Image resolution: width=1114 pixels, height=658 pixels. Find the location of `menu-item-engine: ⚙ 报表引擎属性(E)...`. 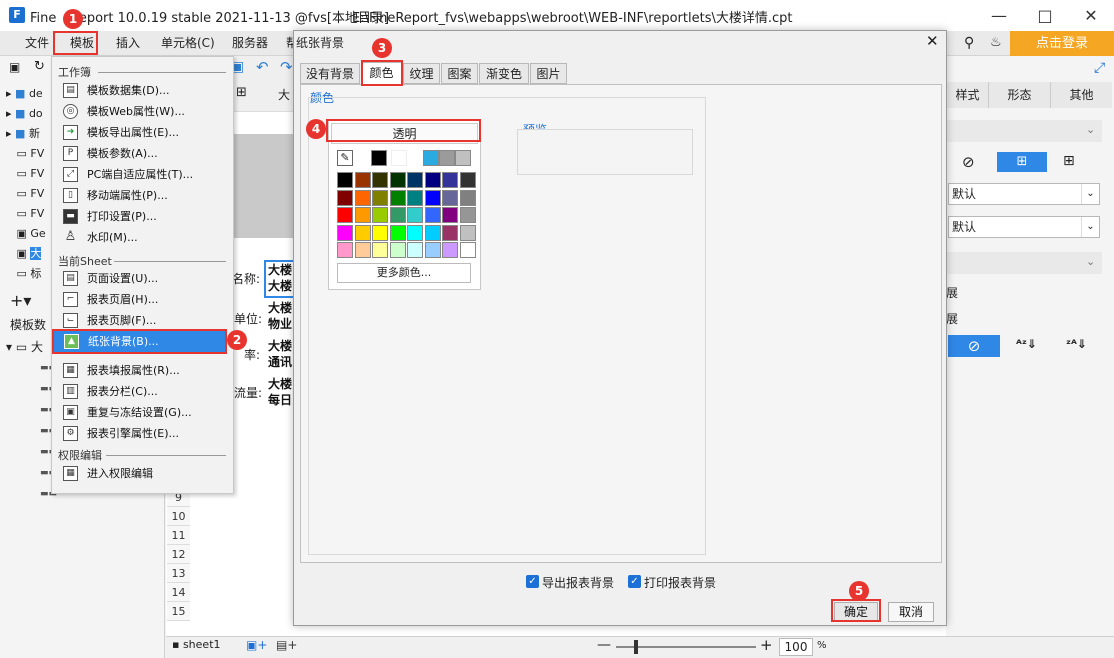

menu-item-engine: ⚙ 报表引擎属性(E)... is located at coordinates (142, 433).